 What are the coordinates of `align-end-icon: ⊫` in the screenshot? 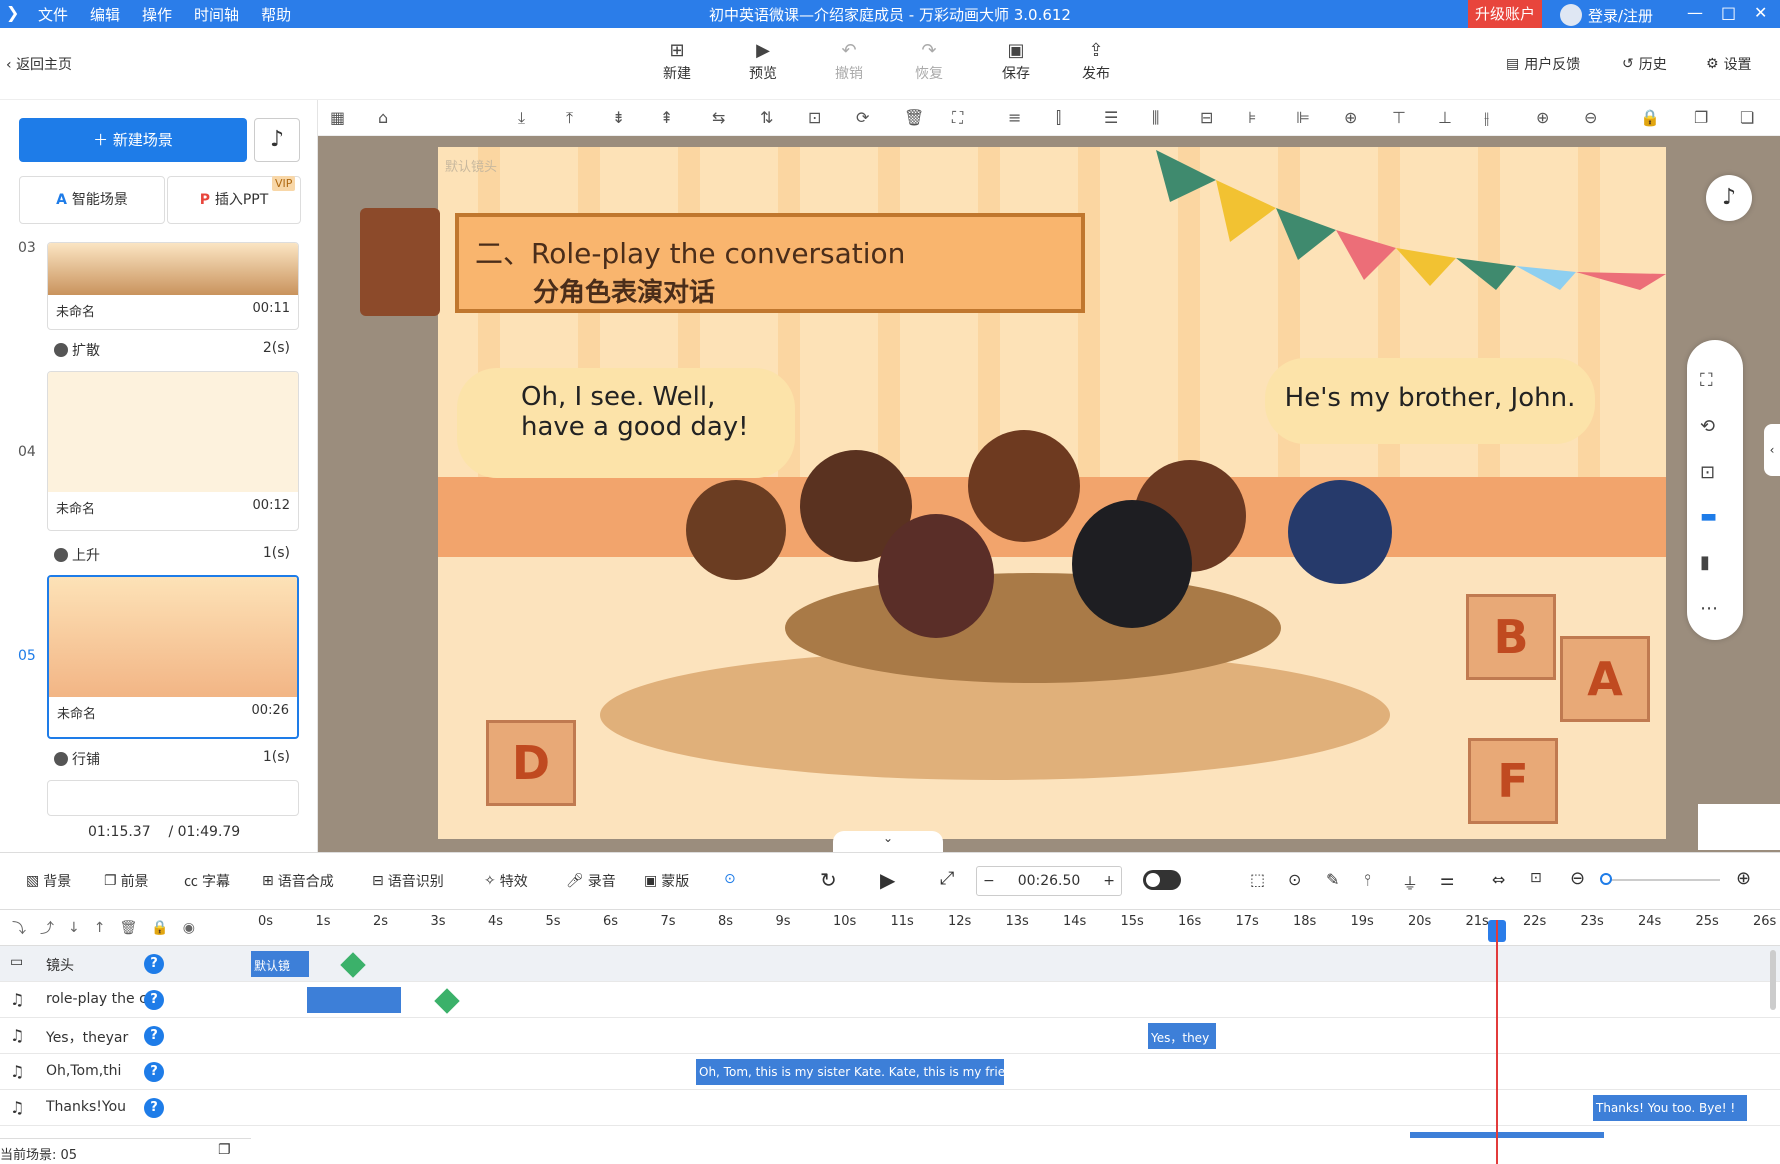 It's located at (1303, 117).